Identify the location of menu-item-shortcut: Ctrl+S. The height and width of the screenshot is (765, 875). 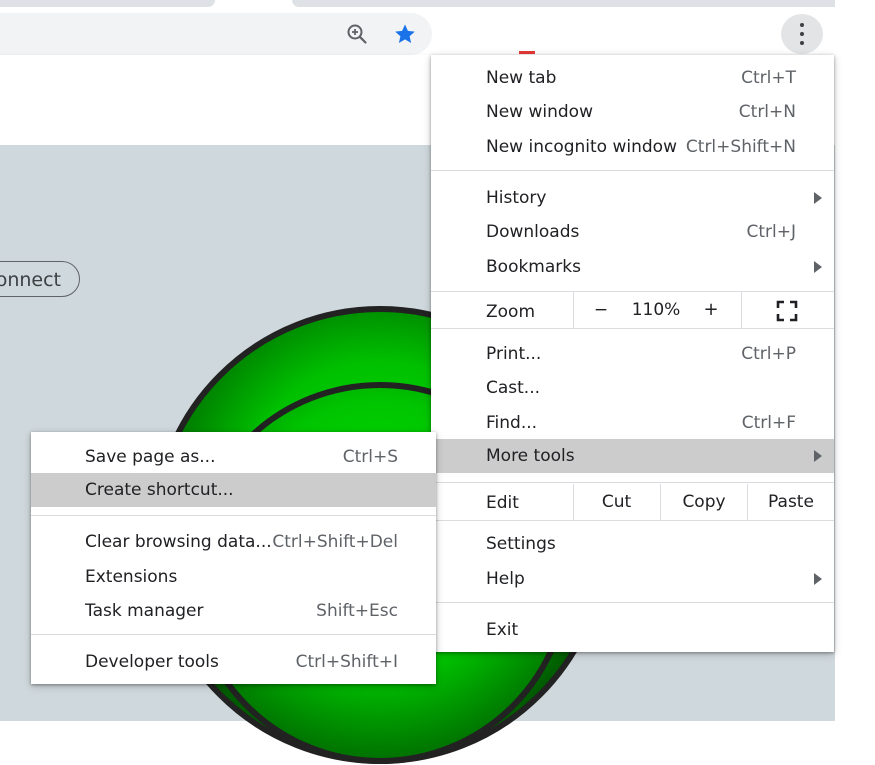
(370, 457).